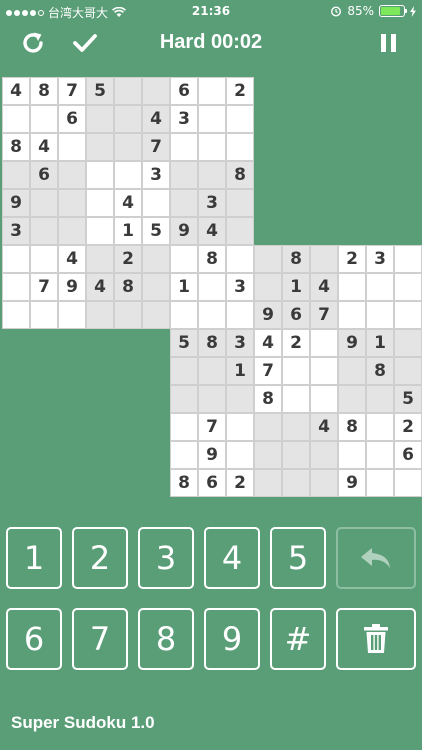 The width and height of the screenshot is (422, 750). I want to click on board-cell: 7, so click(156, 147).